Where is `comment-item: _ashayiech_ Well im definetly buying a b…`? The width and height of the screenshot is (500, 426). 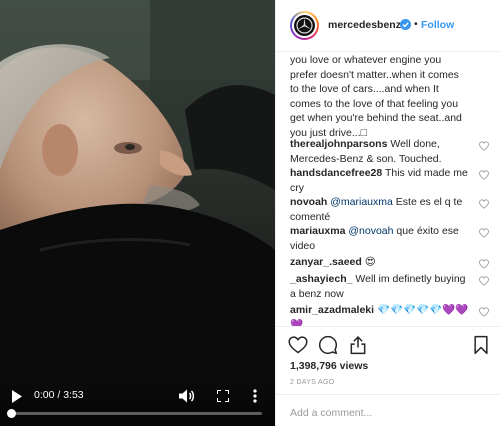
comment-item: _ashayiech_ Well im definetly buying a b… is located at coordinates (380, 286).